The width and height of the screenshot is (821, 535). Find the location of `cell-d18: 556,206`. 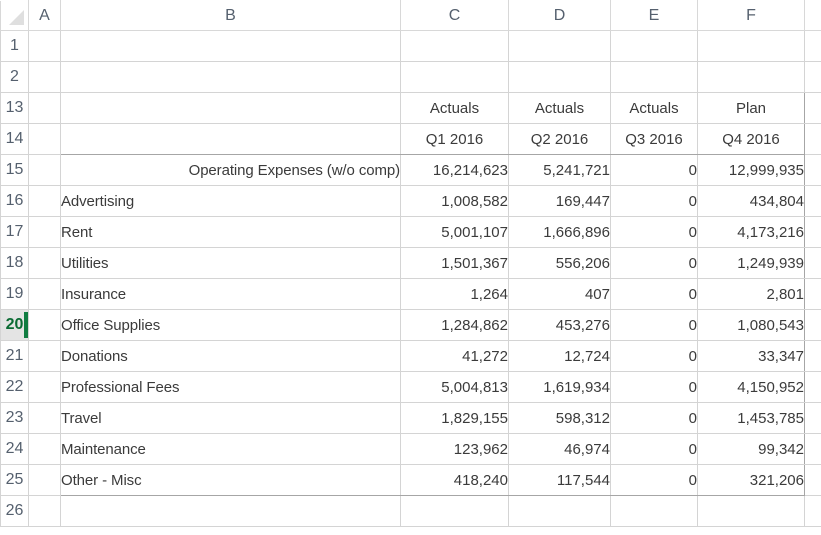

cell-d18: 556,206 is located at coordinates (559, 263).